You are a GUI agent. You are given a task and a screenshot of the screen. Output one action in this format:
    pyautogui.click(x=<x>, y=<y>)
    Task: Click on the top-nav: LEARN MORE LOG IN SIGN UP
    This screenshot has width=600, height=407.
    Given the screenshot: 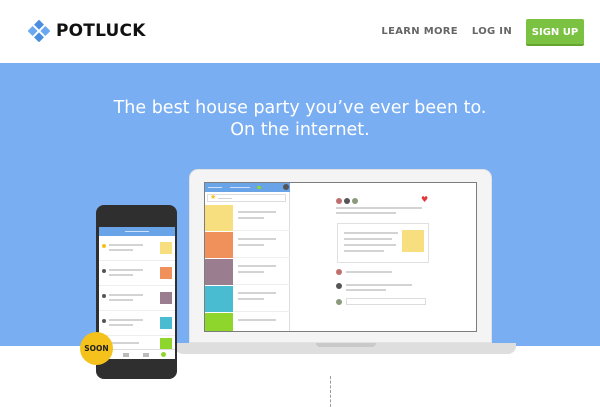 What is the action you would take?
    pyautogui.click(x=482, y=32)
    